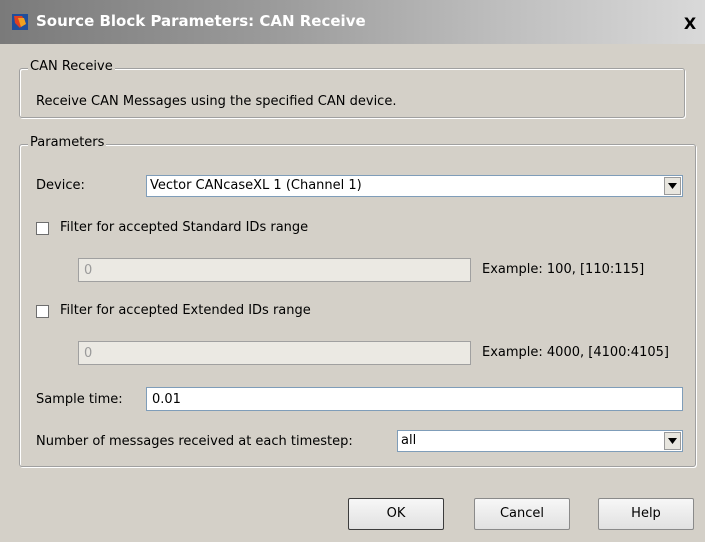 The height and width of the screenshot is (542, 705). Describe the element at coordinates (67, 142) in the screenshot. I see `parameters-legend: Parameters` at that location.